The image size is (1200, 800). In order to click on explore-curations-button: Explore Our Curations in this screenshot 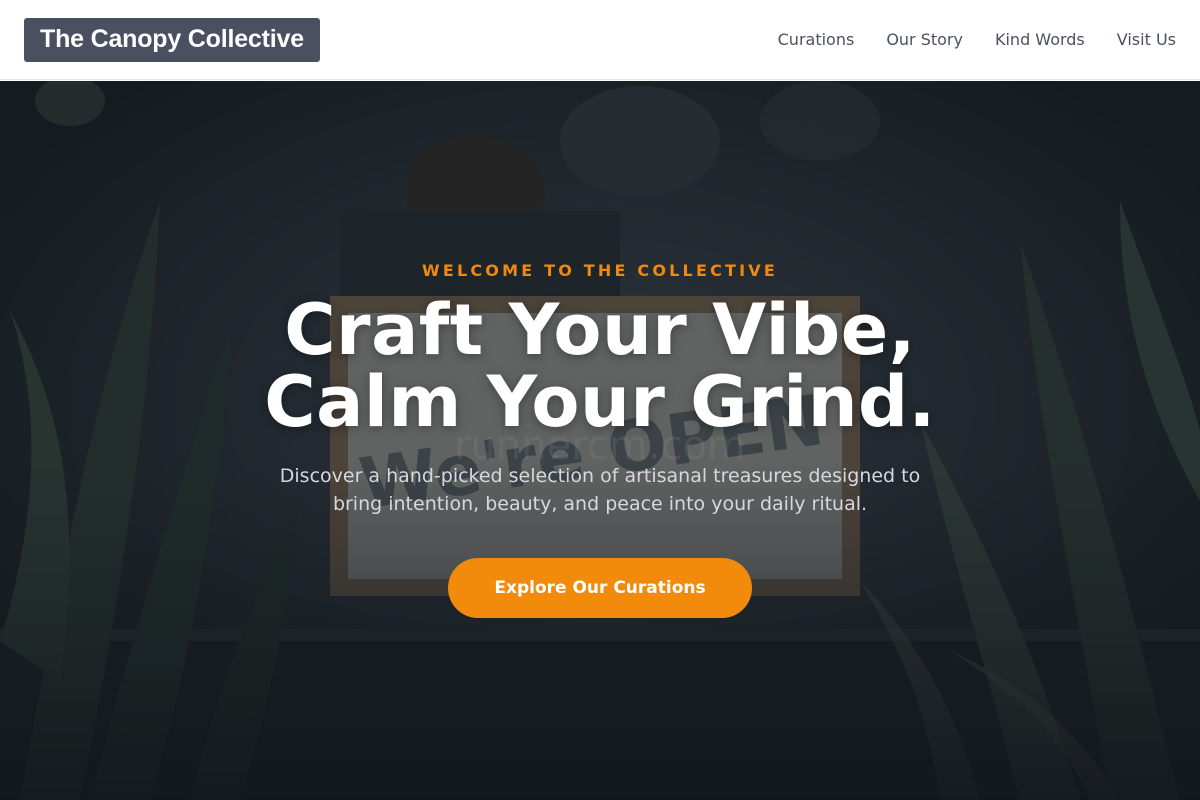, I will do `click(600, 588)`.